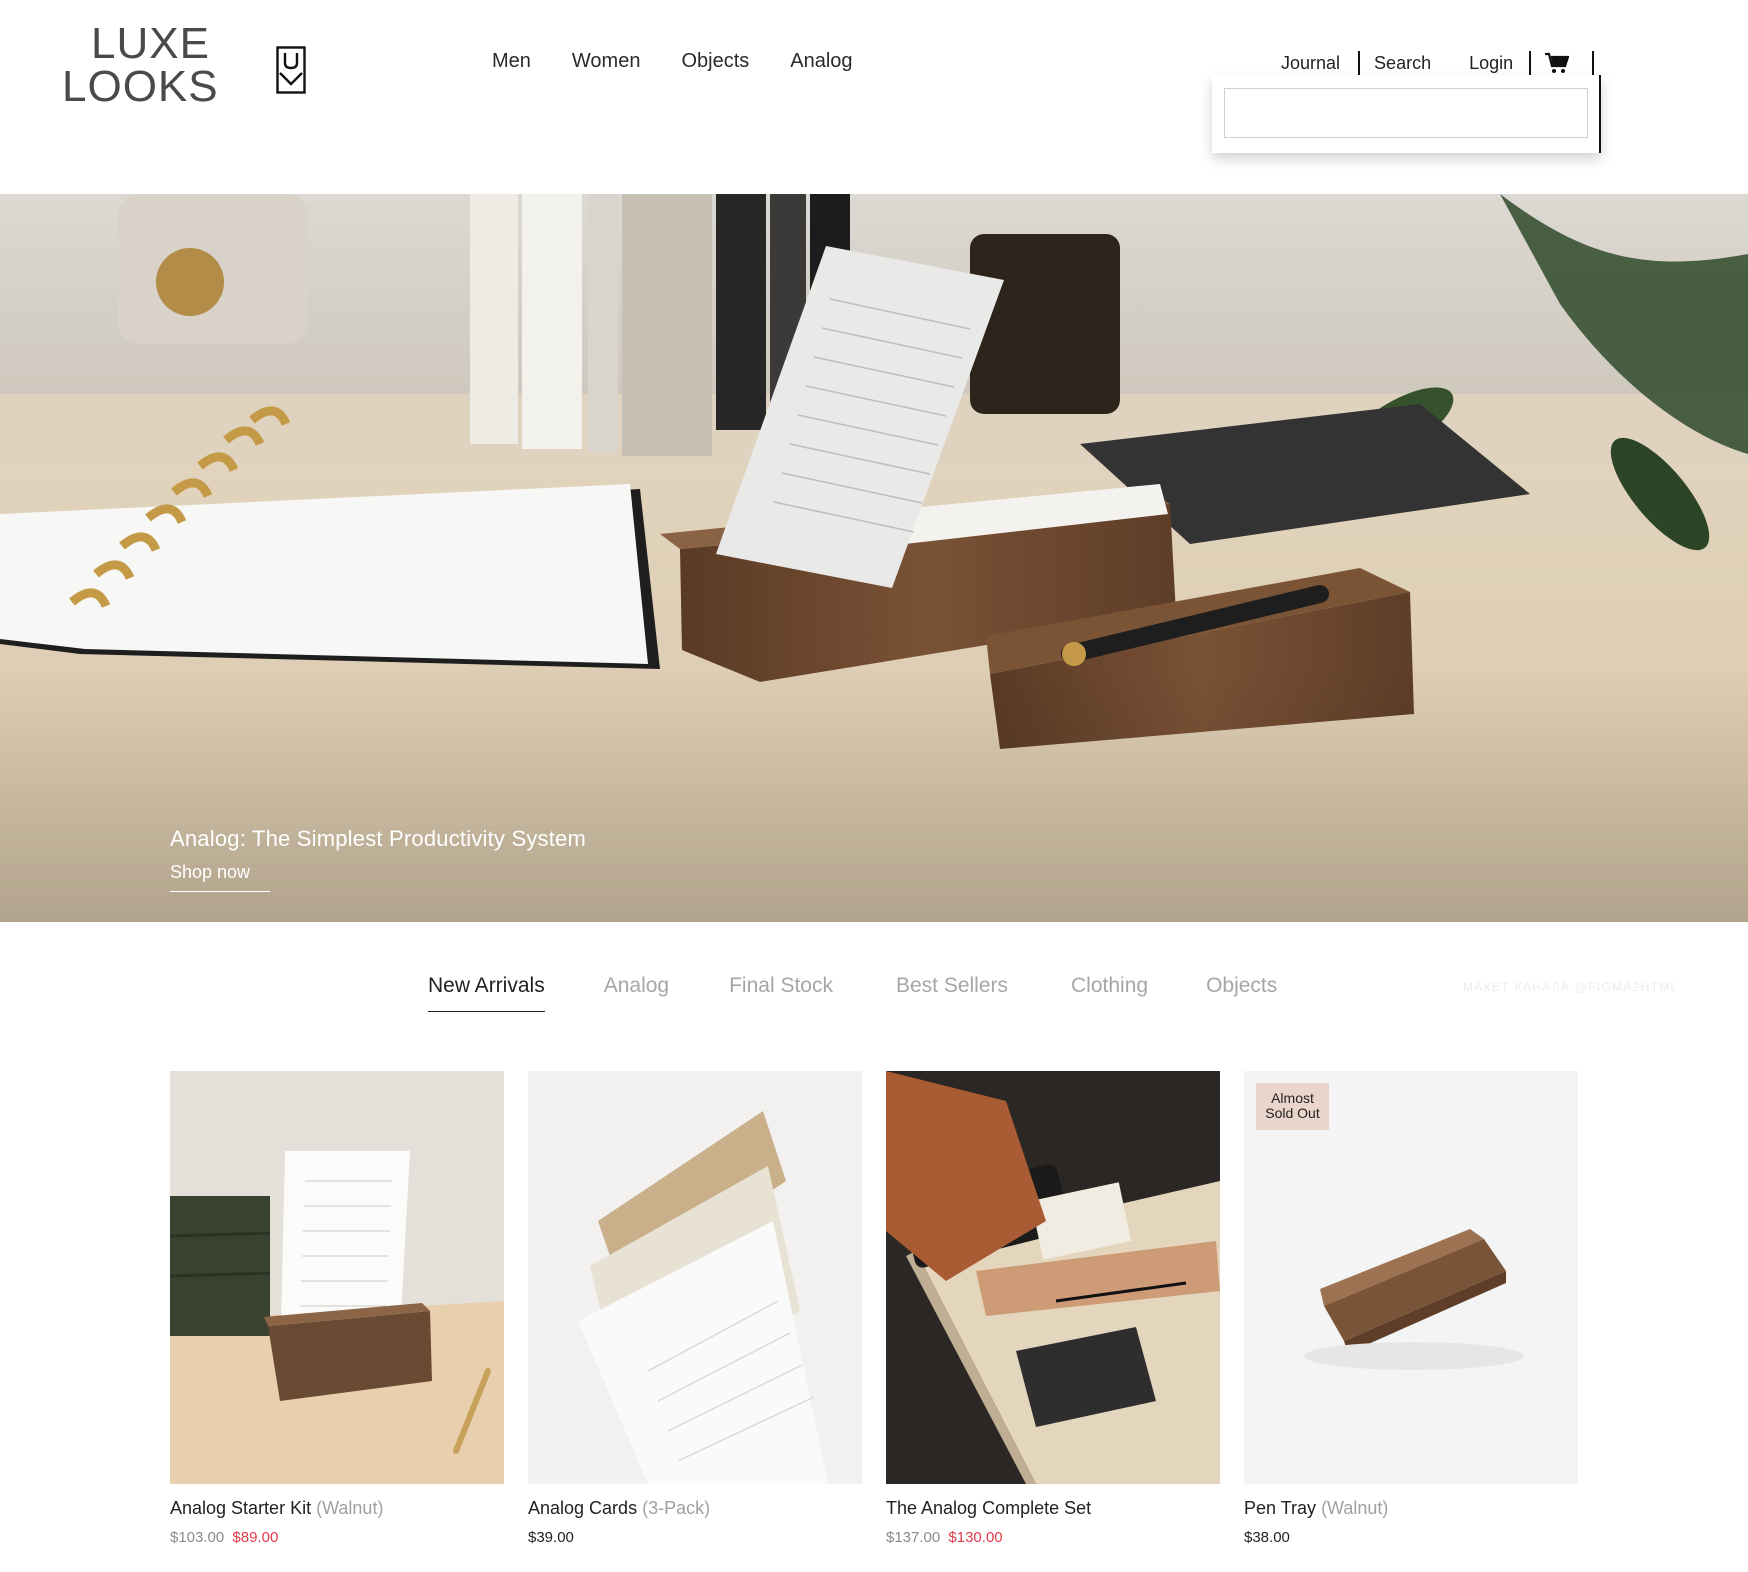  I want to click on tab-analog: Analog, so click(636, 993).